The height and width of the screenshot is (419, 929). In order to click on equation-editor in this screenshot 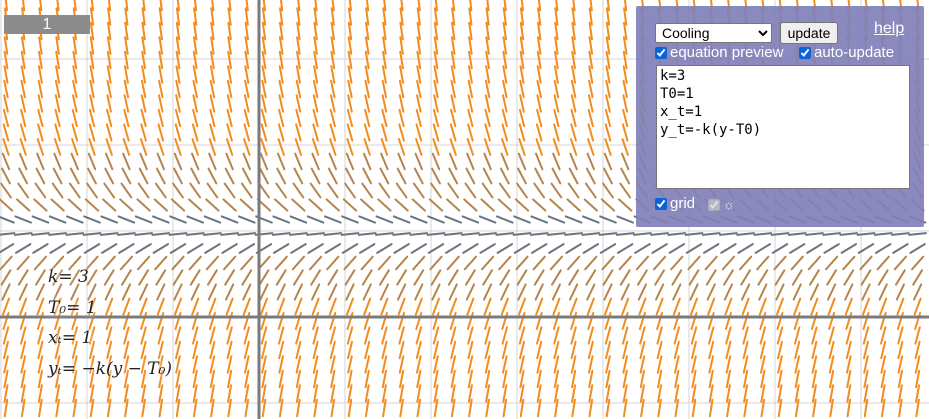, I will do `click(783, 127)`.